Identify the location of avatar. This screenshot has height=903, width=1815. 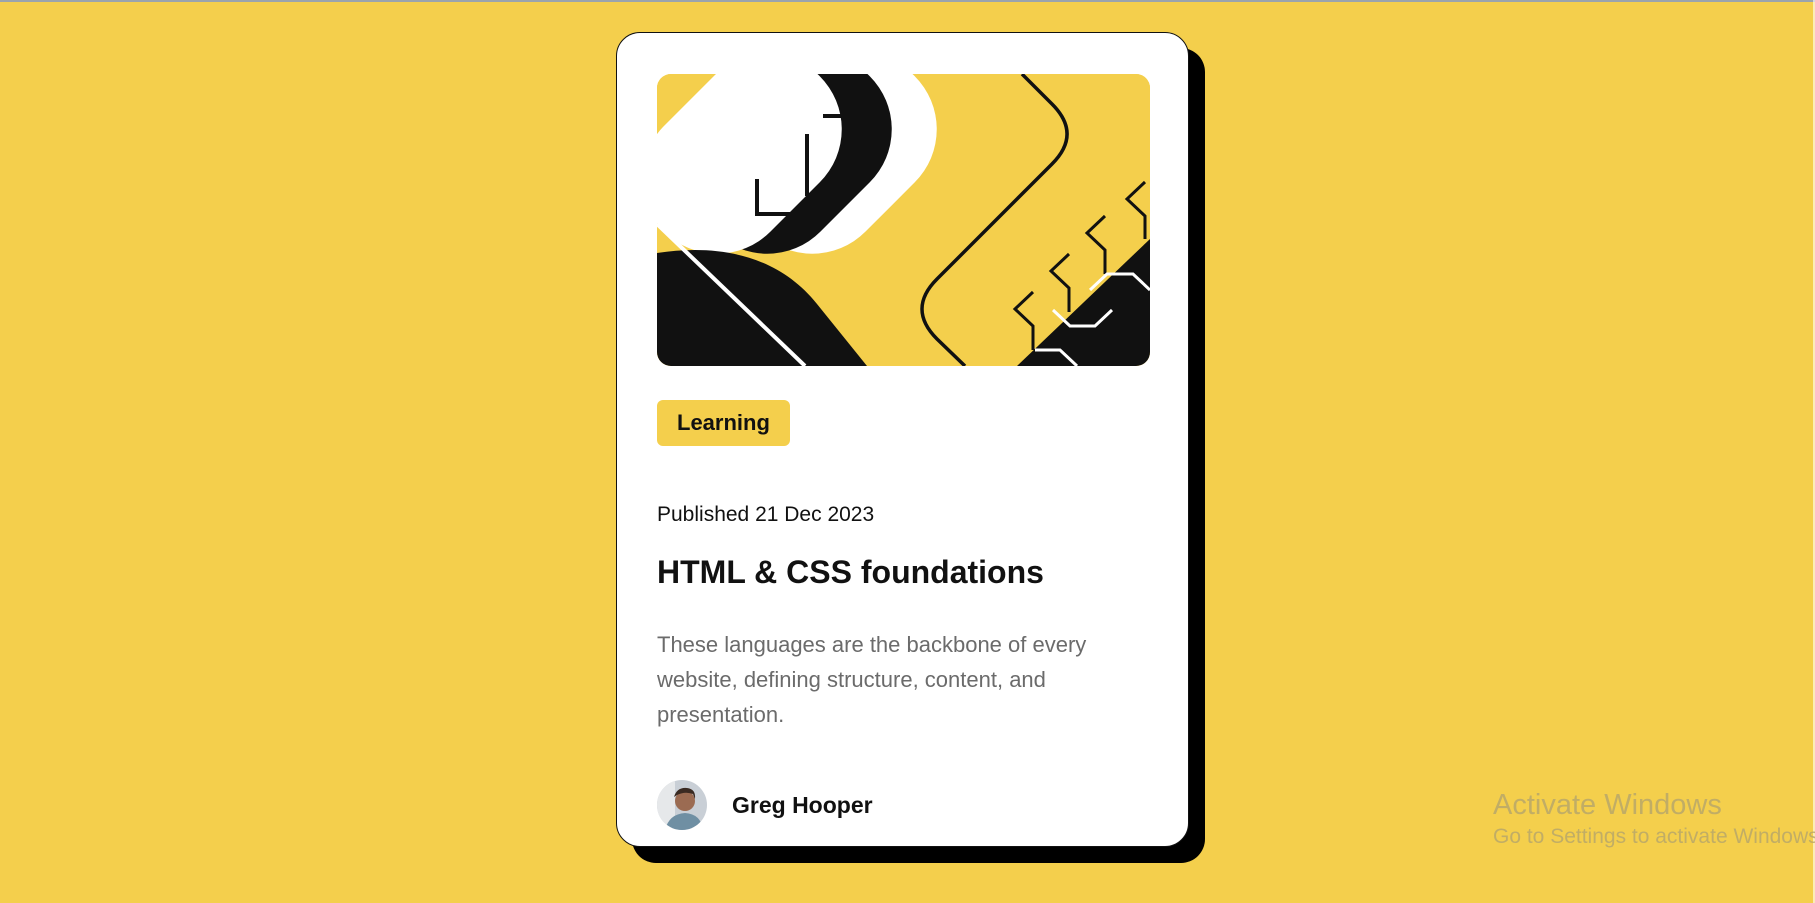
(682, 805).